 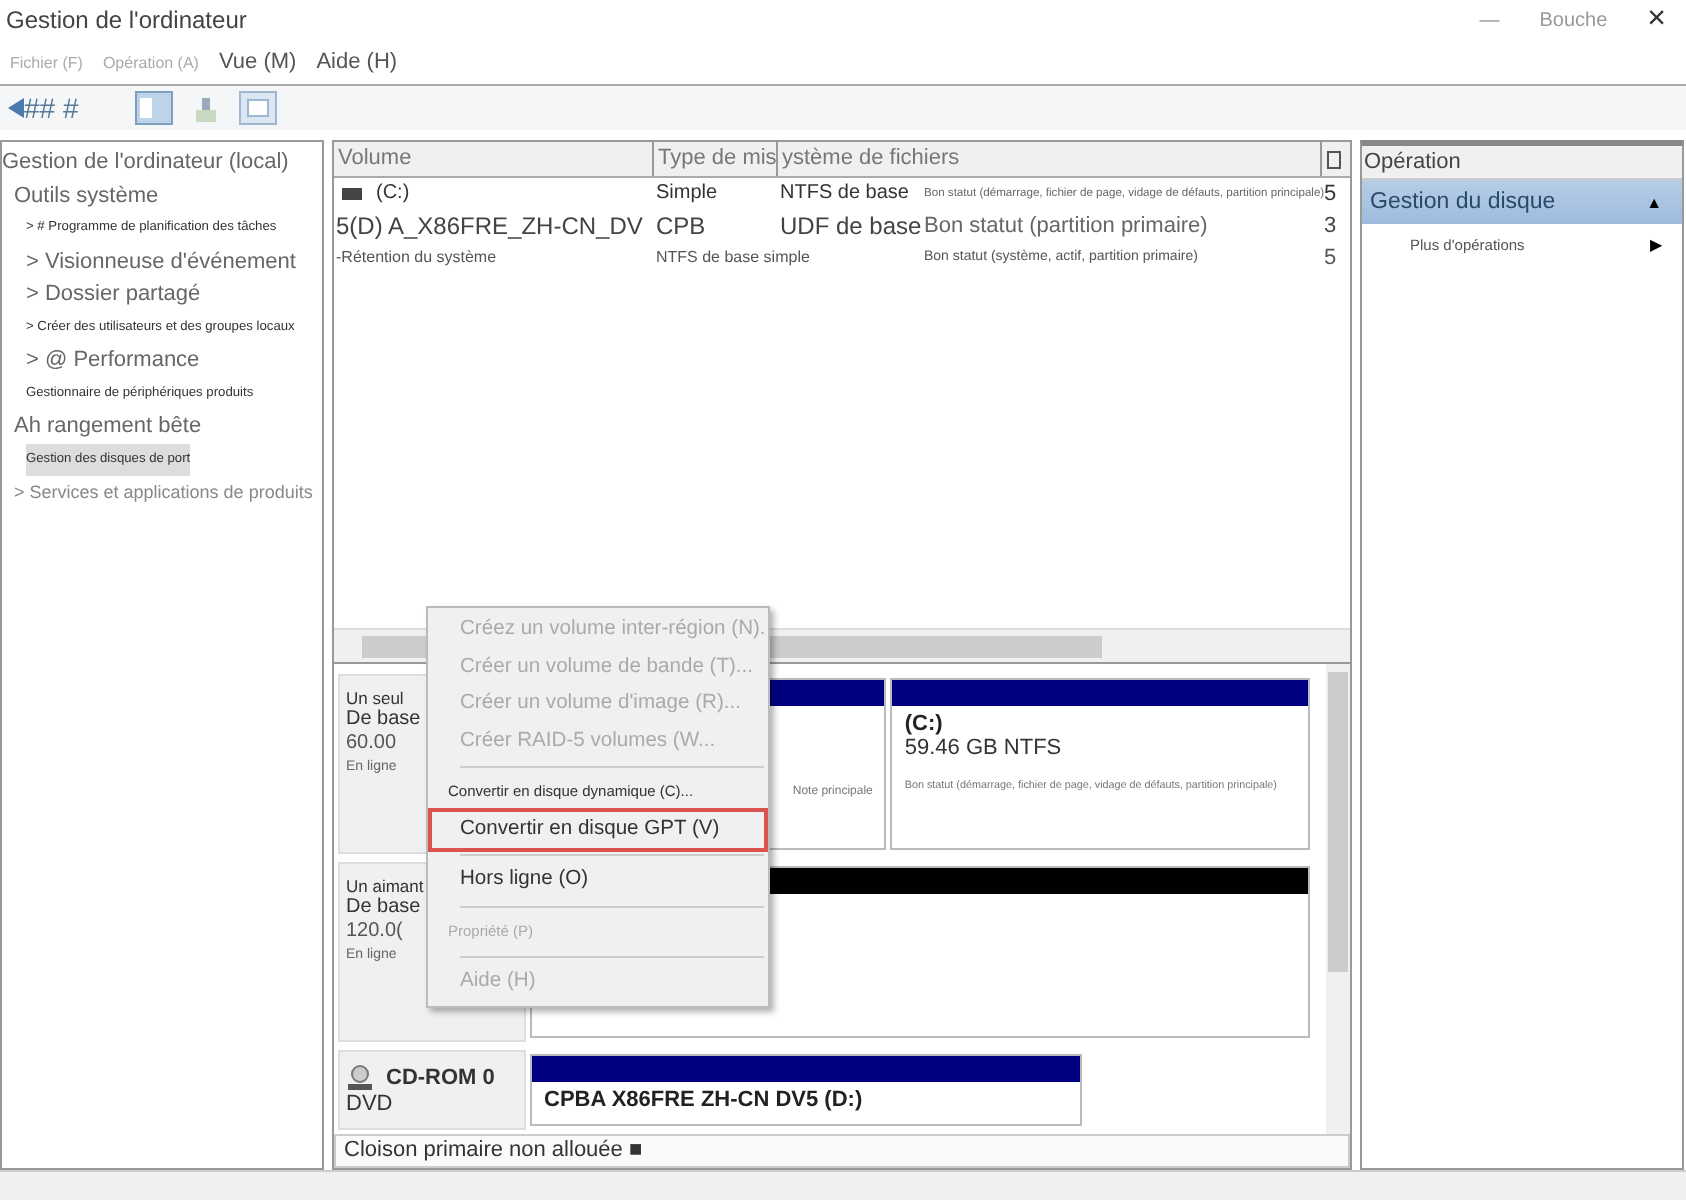 What do you see at coordinates (681, 226) in the screenshot?
I see `table-cell-text: CPB` at bounding box center [681, 226].